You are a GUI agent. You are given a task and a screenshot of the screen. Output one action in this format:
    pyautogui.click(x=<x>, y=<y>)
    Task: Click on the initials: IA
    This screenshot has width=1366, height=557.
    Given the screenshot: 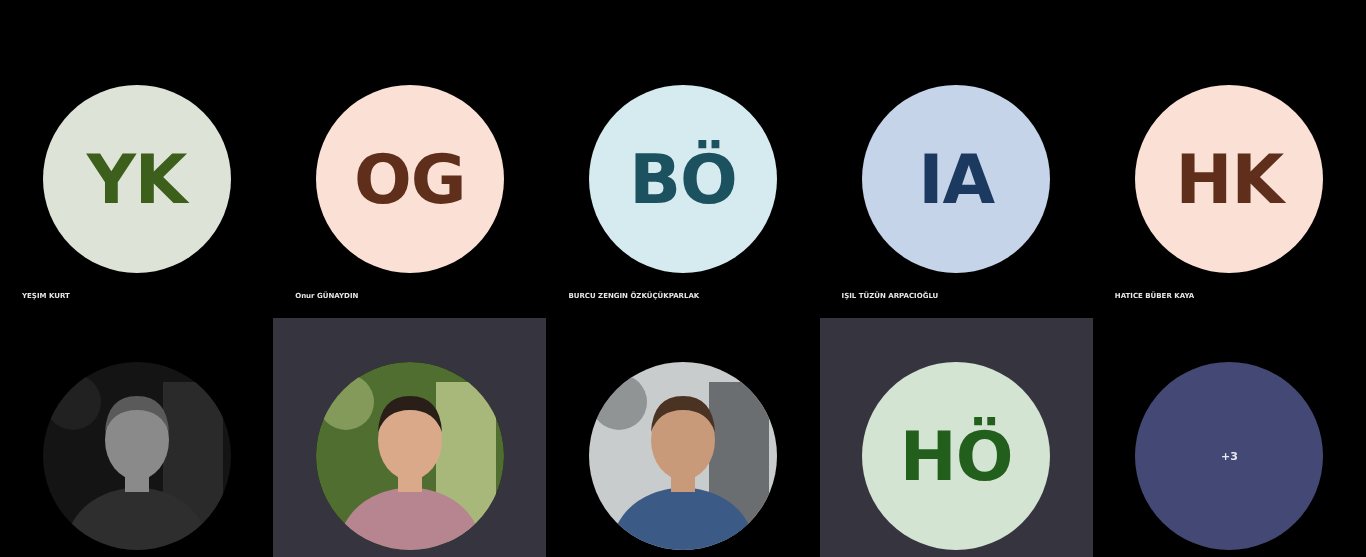 What is the action you would take?
    pyautogui.click(x=956, y=179)
    